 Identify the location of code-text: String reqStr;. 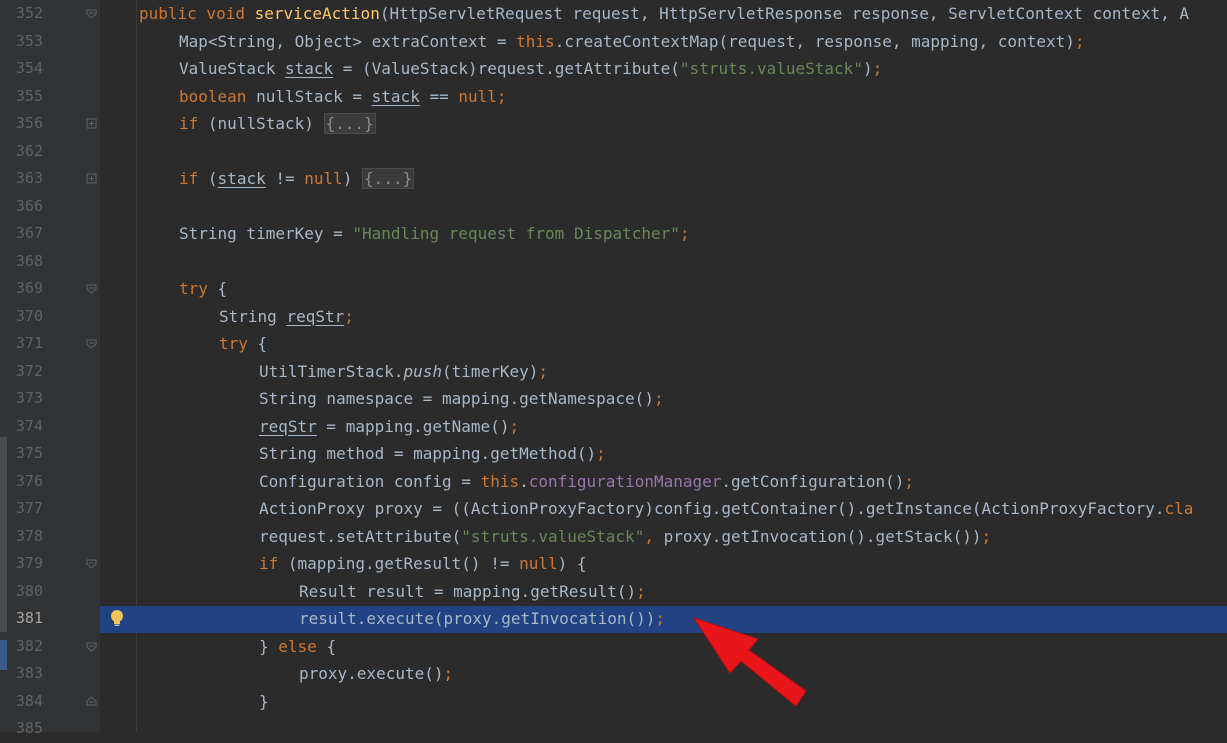
(286, 317).